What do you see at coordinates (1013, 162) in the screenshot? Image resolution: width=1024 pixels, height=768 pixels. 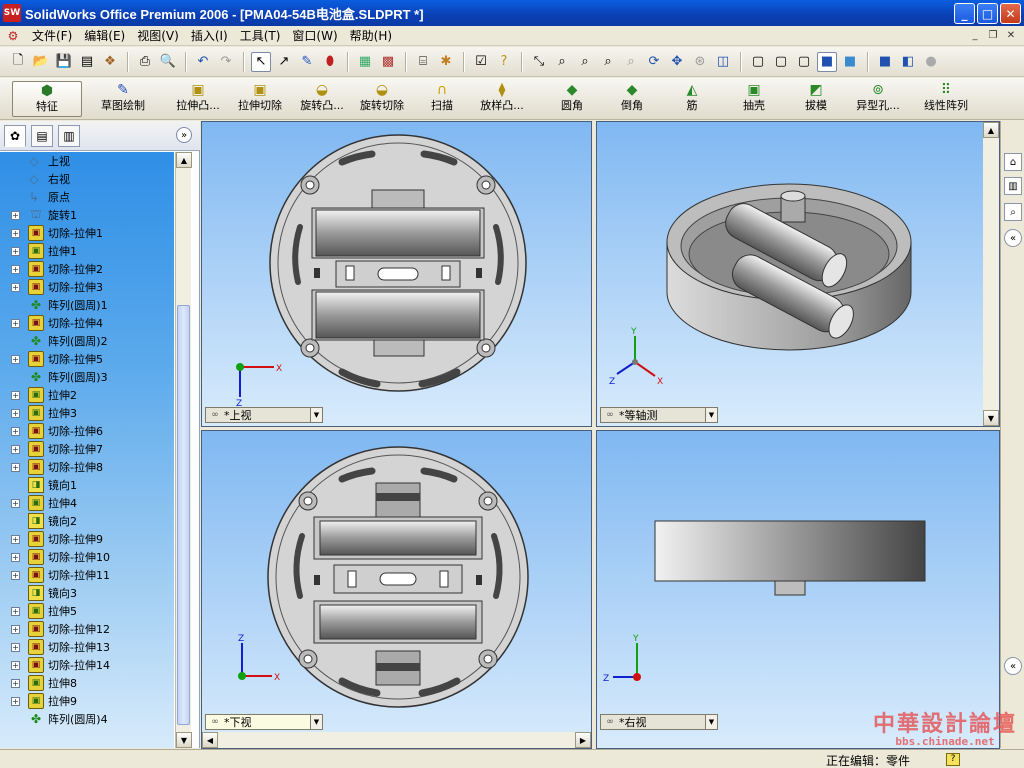 I see `home-icon: ⌂` at bounding box center [1013, 162].